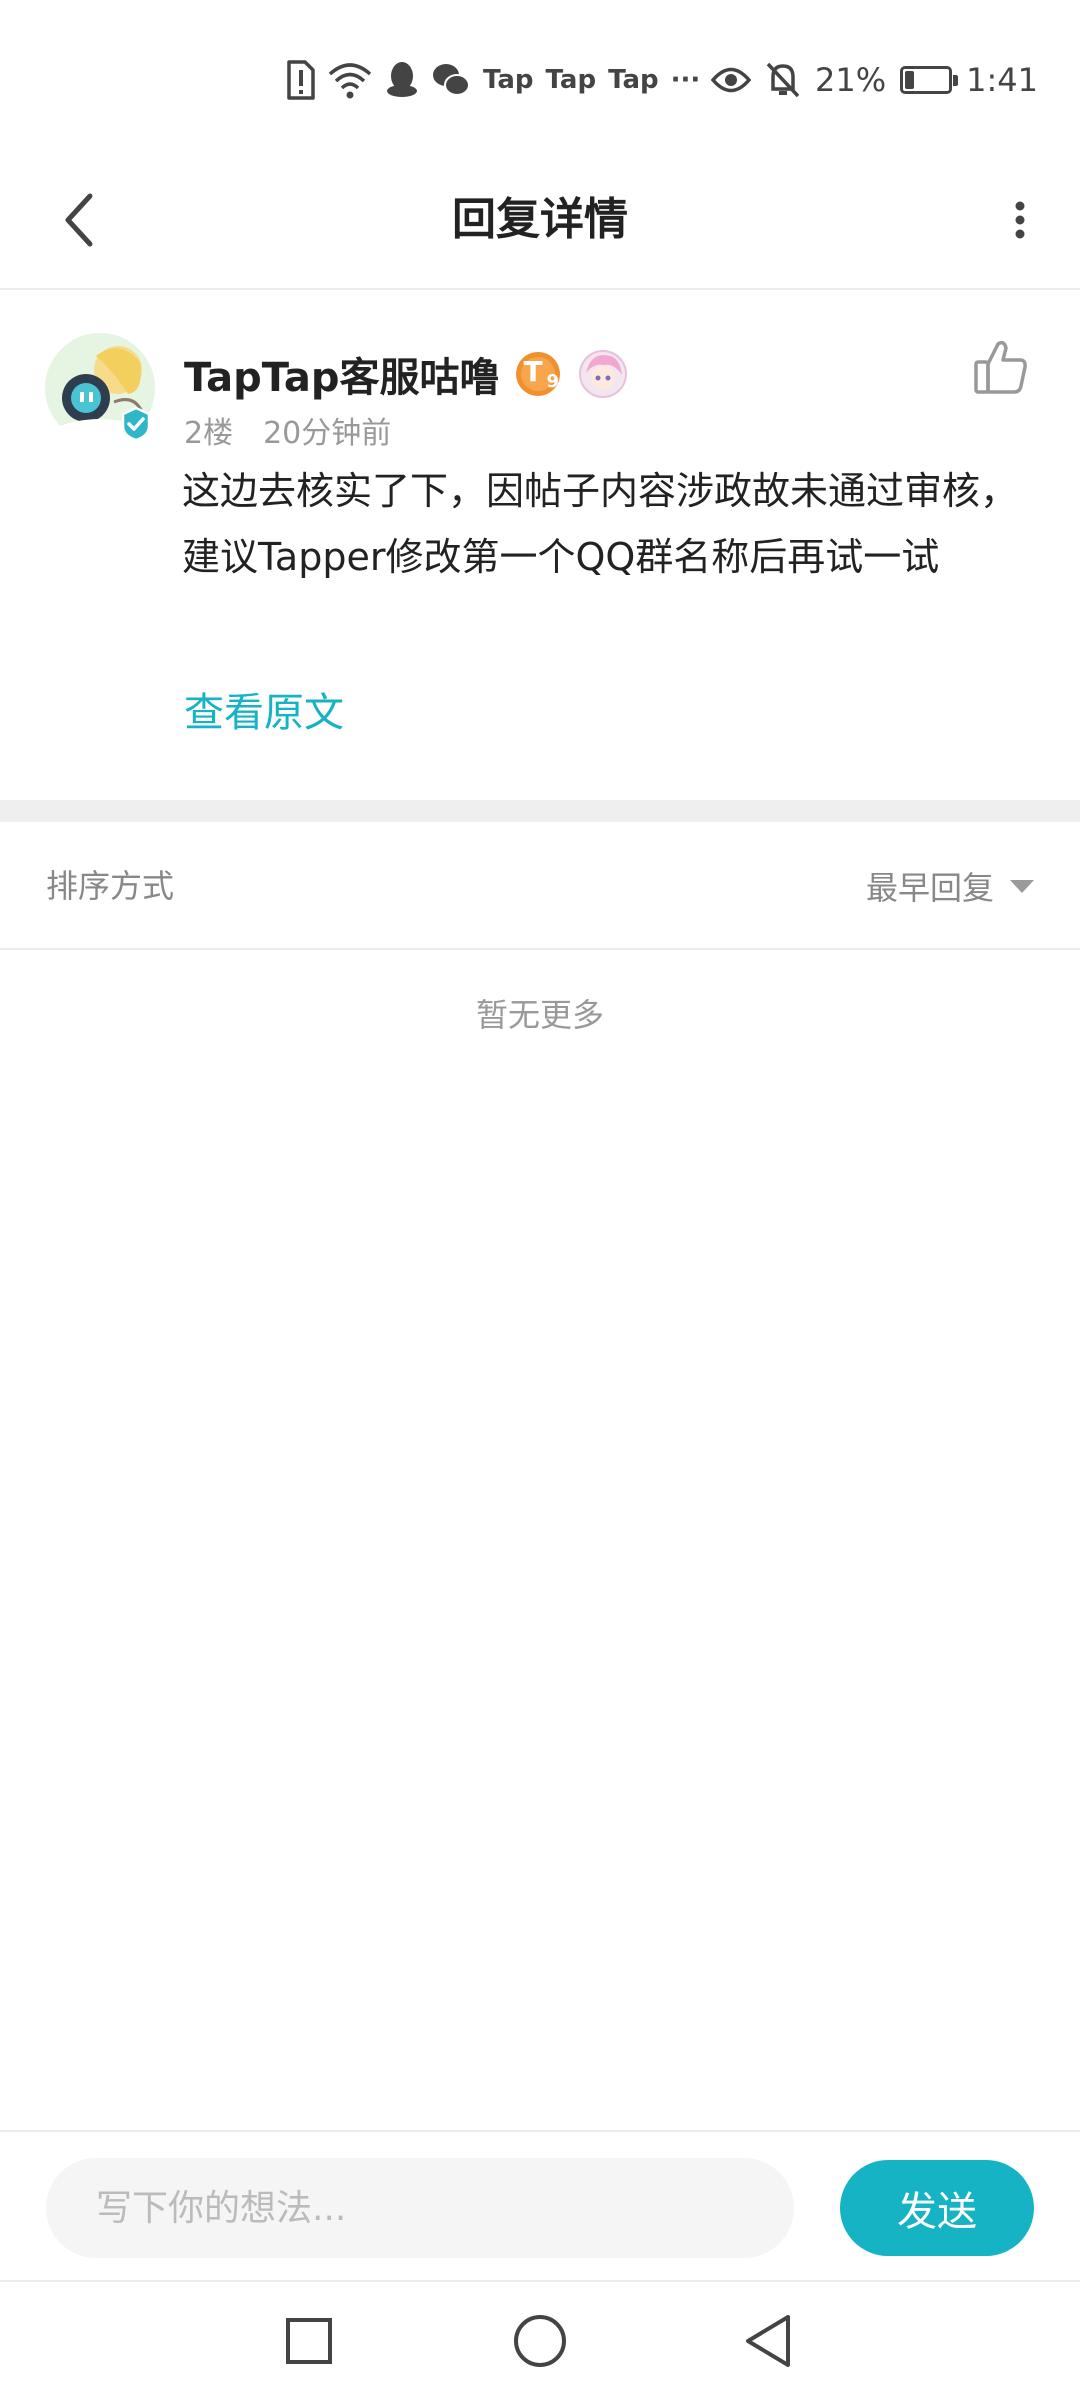 The width and height of the screenshot is (1080, 2400). I want to click on qq-icon, so click(402, 79).